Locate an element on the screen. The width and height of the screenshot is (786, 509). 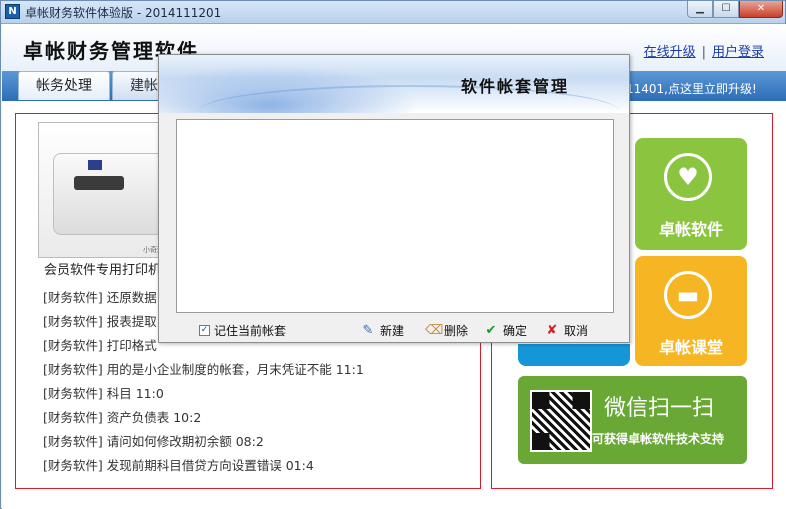
upgrade-notice-link: 11401,点这里立即升级! is located at coordinates (691, 88).